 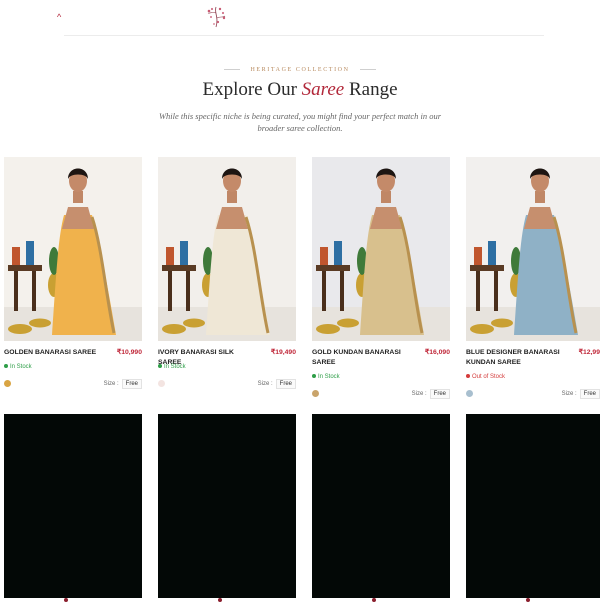 What do you see at coordinates (589, 352) in the screenshot?
I see `product-price: ₹12,99` at bounding box center [589, 352].